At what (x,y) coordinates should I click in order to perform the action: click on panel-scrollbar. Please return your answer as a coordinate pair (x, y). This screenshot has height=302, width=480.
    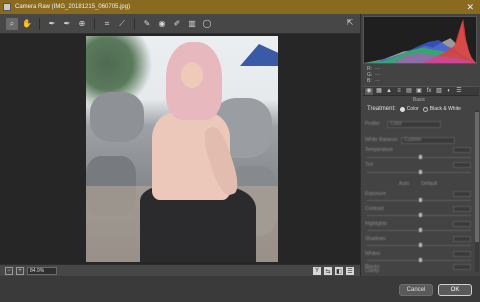
    Looking at the image, I should click on (477, 191).